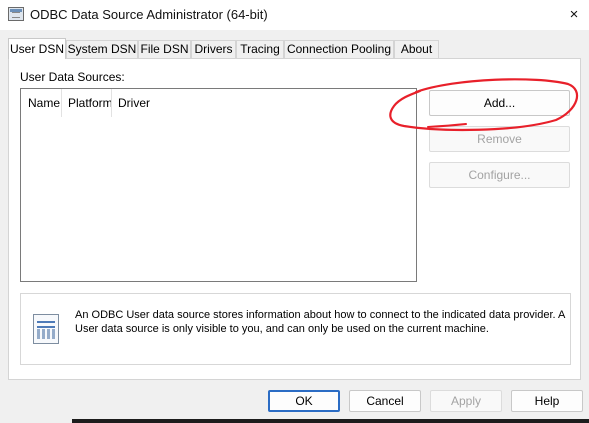 Image resolution: width=589 pixels, height=423 pixels. What do you see at coordinates (72, 77) in the screenshot?
I see `user-data-sources-label: User Data Sources:` at bounding box center [72, 77].